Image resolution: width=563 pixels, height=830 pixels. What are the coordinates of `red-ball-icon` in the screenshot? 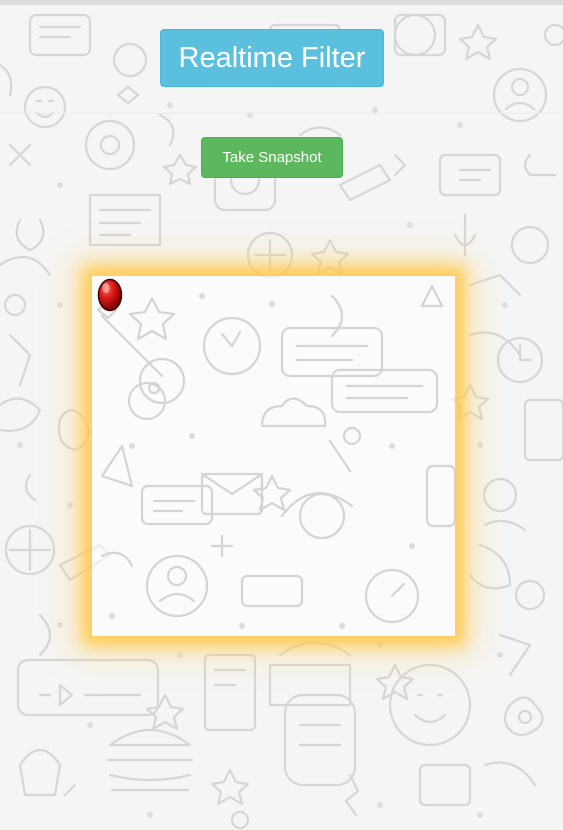 It's located at (110, 295).